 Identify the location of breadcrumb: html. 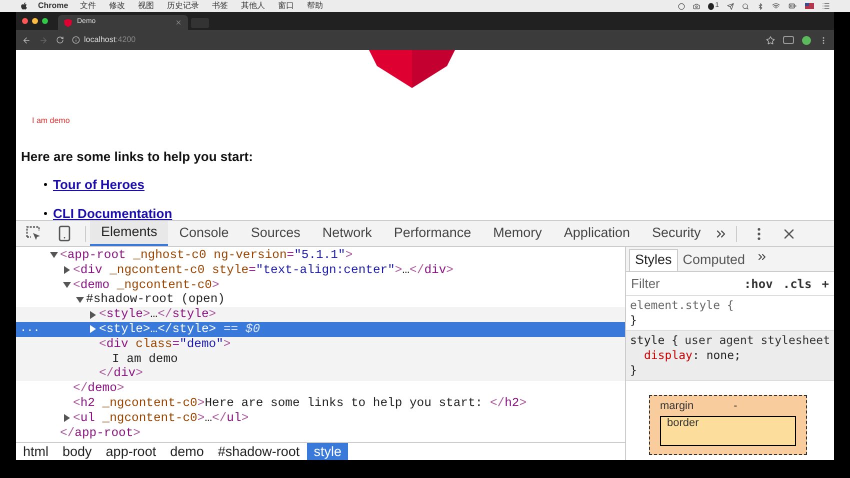
(36, 451).